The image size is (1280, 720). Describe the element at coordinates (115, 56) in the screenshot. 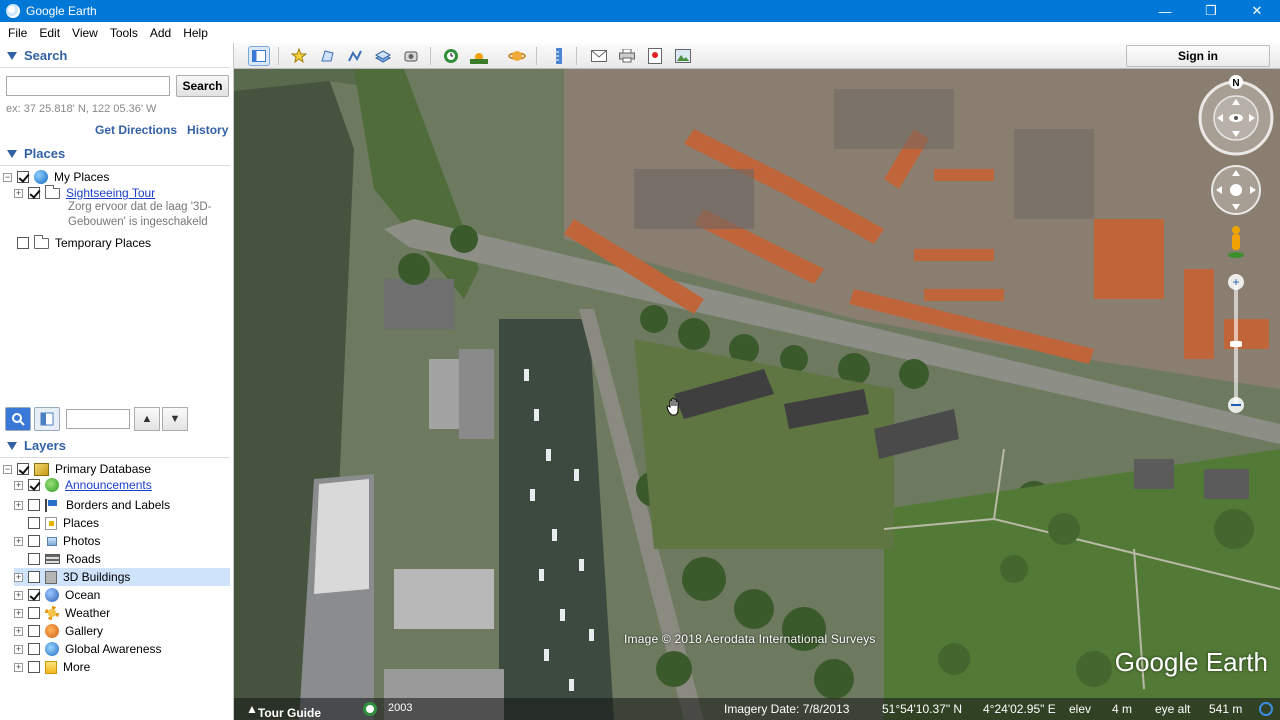

I see `search-section-header: Search` at that location.